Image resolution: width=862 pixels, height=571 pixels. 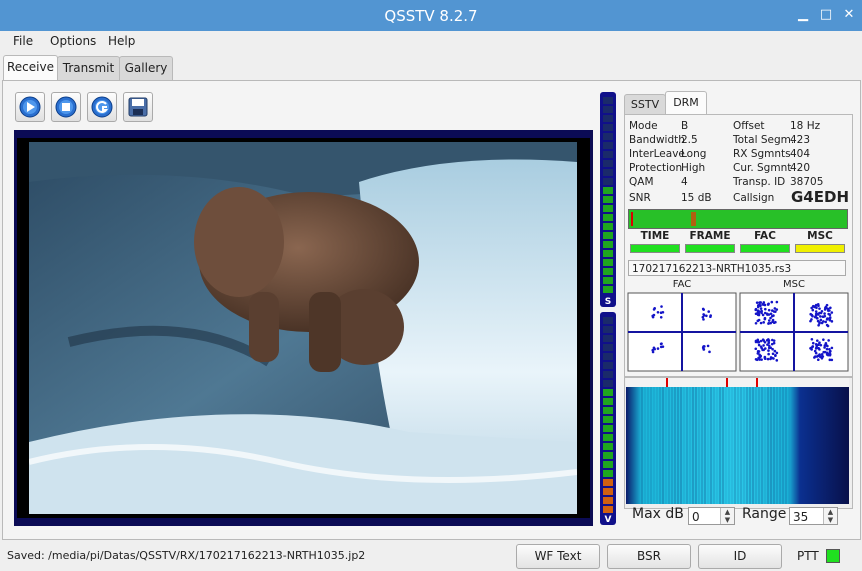 I want to click on start-button, so click(x=30, y=107).